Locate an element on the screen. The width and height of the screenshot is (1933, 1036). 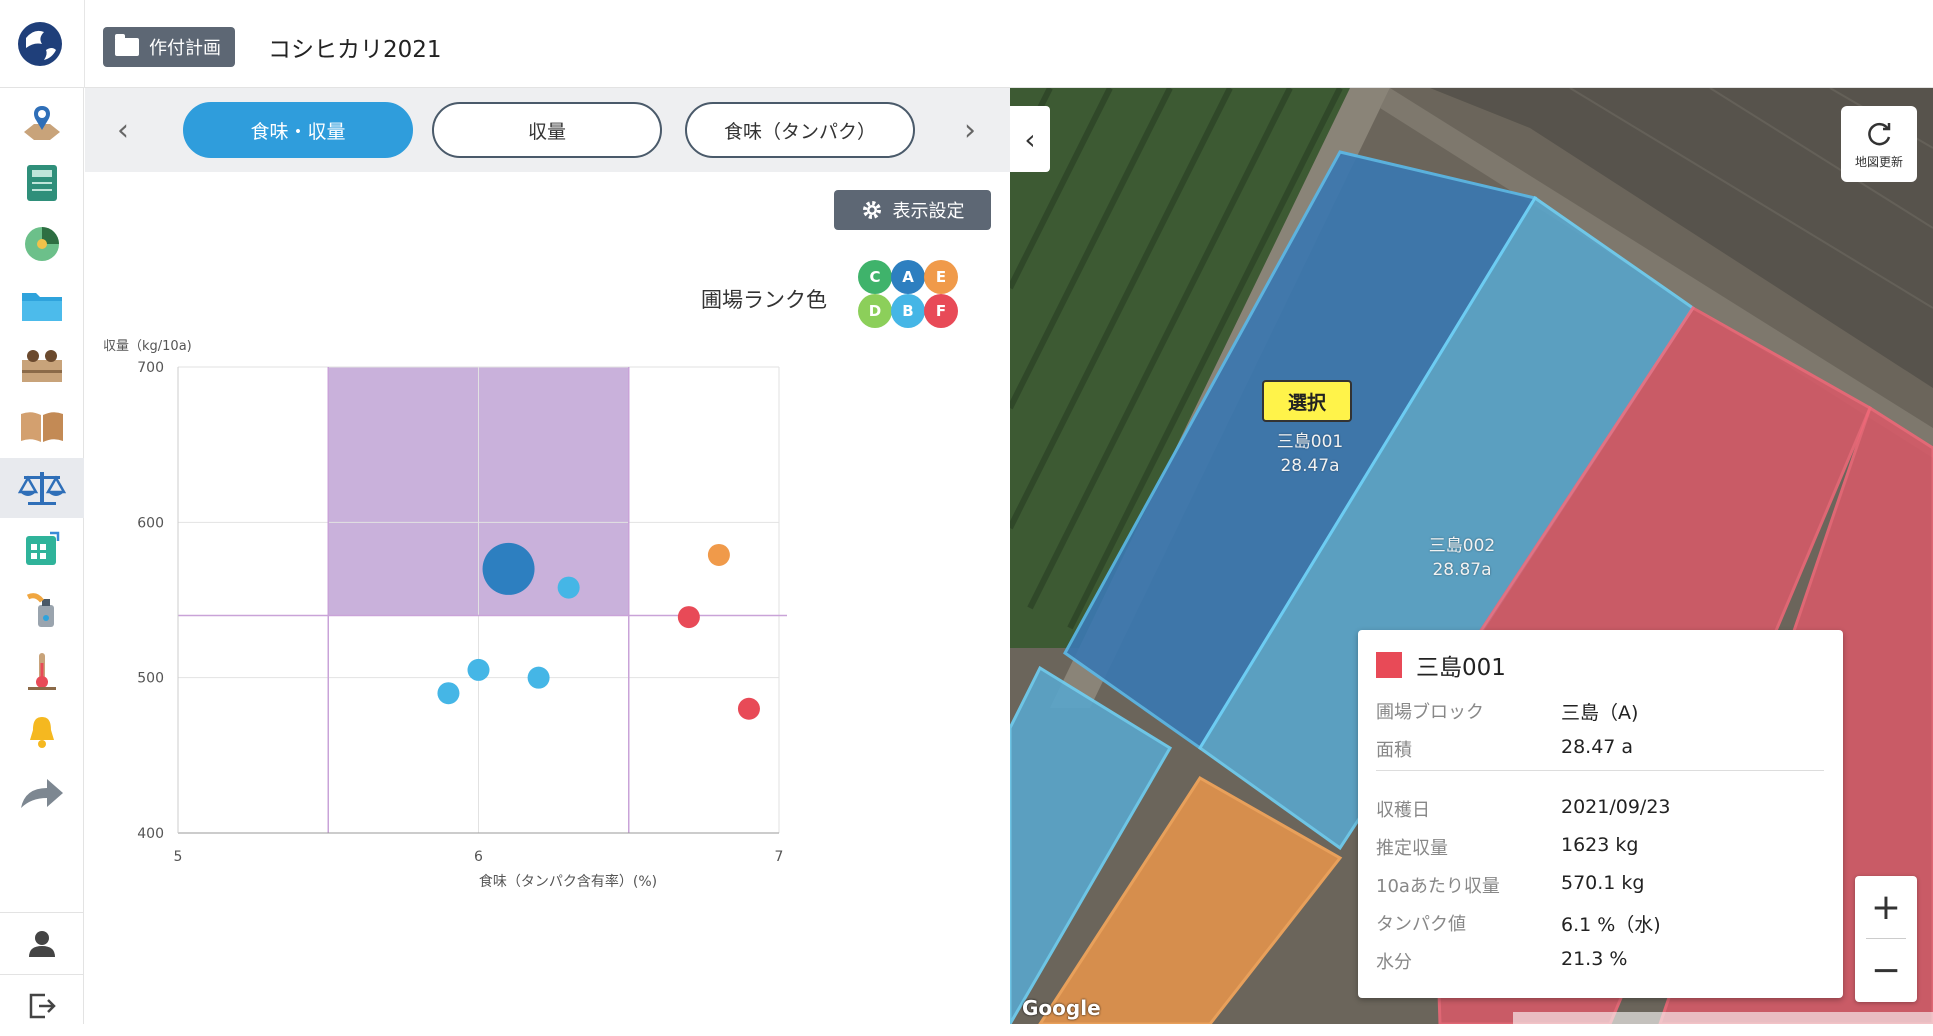
rank-badge-a: A is located at coordinates (908, 277).